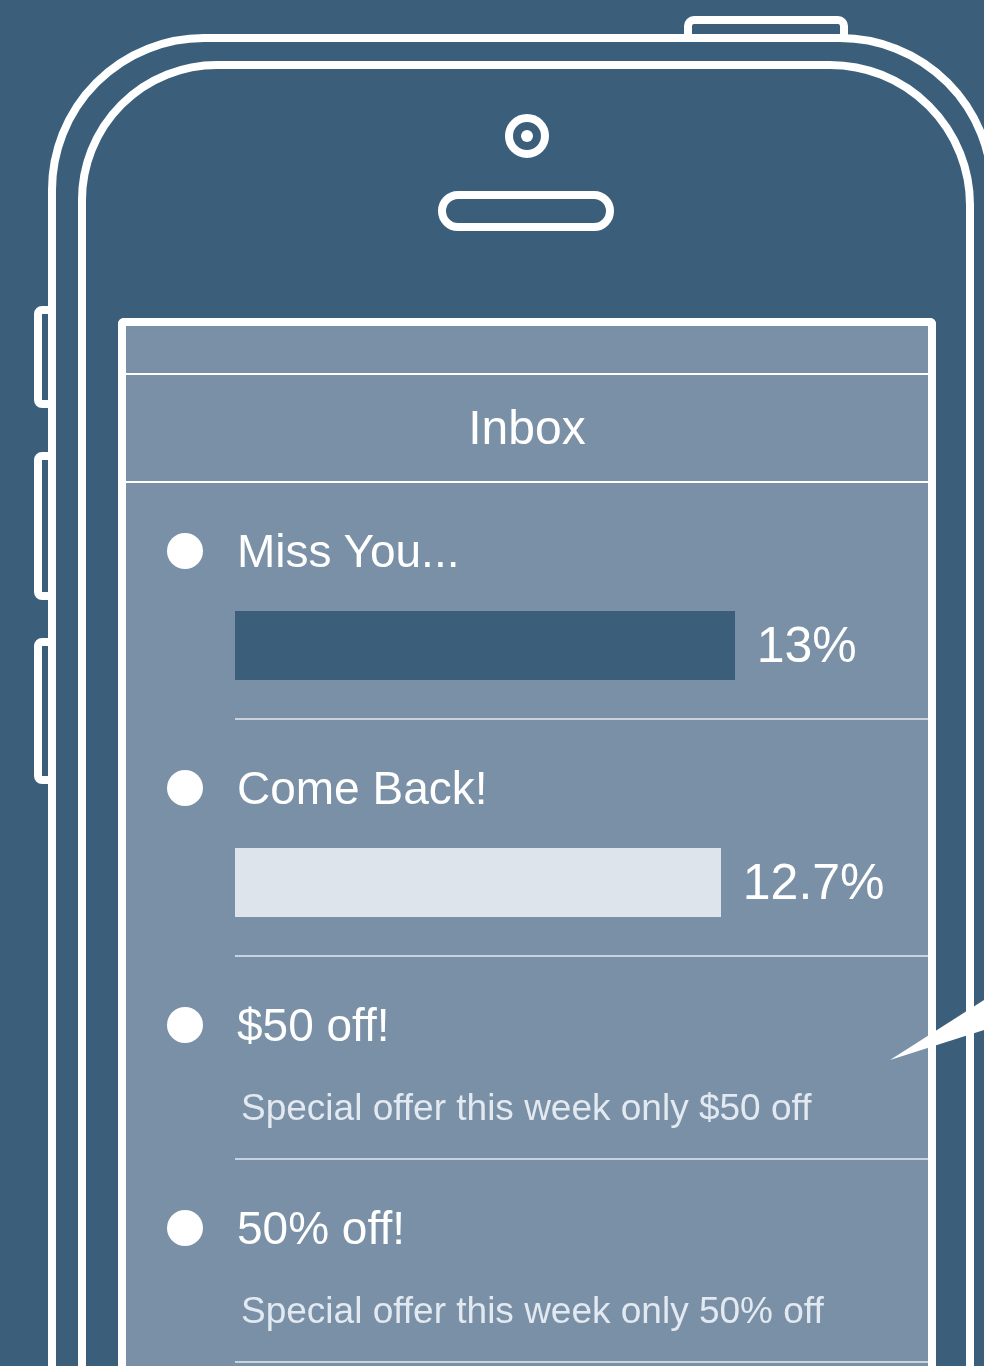 The height and width of the screenshot is (1366, 984). What do you see at coordinates (806, 645) in the screenshot?
I see `percentage-reading: 13%` at bounding box center [806, 645].